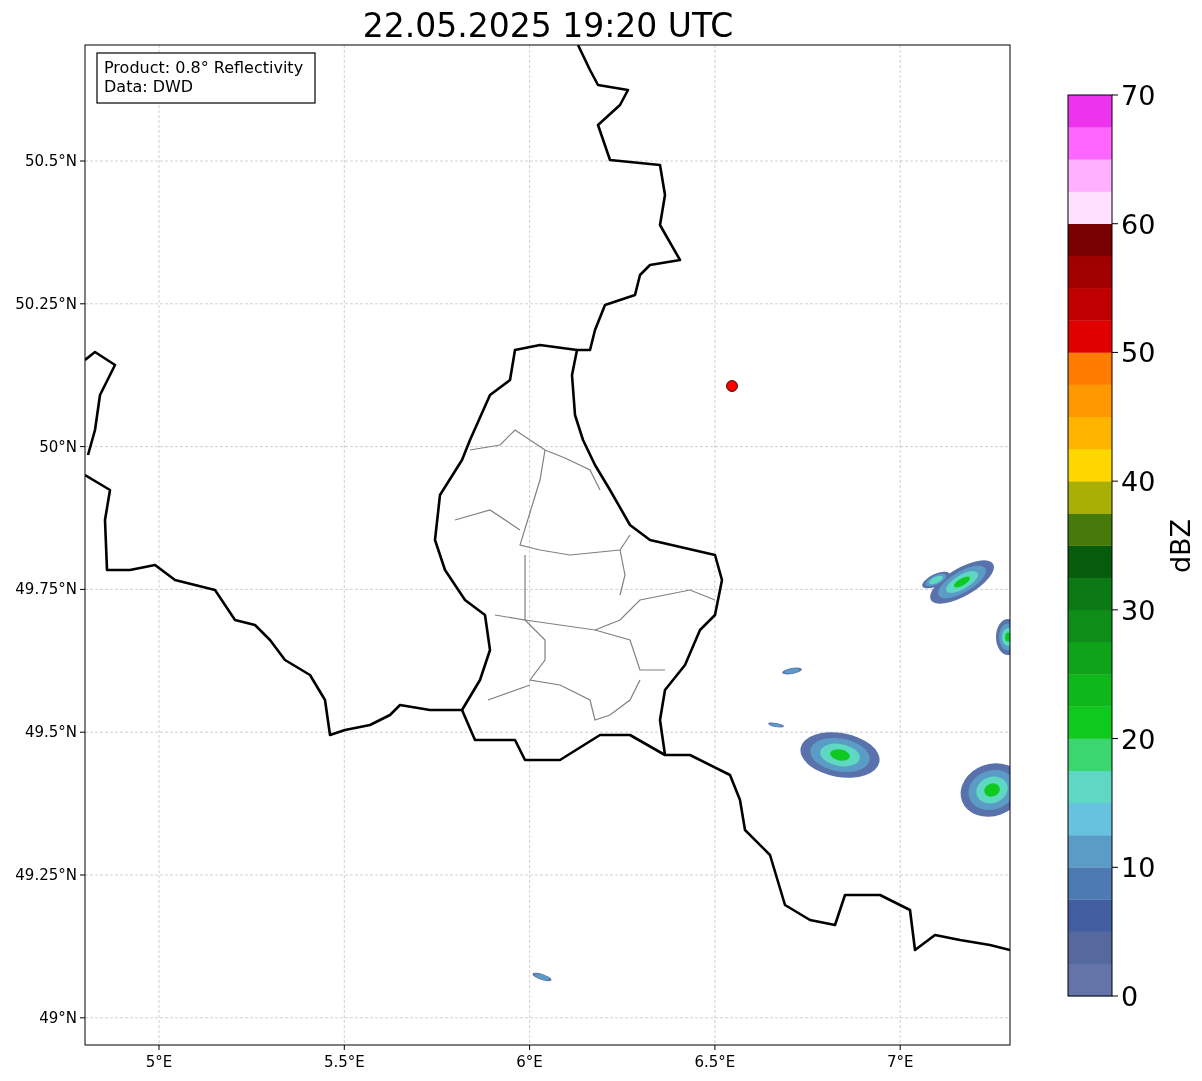 The height and width of the screenshot is (1081, 1202). What do you see at coordinates (58, 446) in the screenshot?
I see `axis-tick-label: 50°N` at bounding box center [58, 446].